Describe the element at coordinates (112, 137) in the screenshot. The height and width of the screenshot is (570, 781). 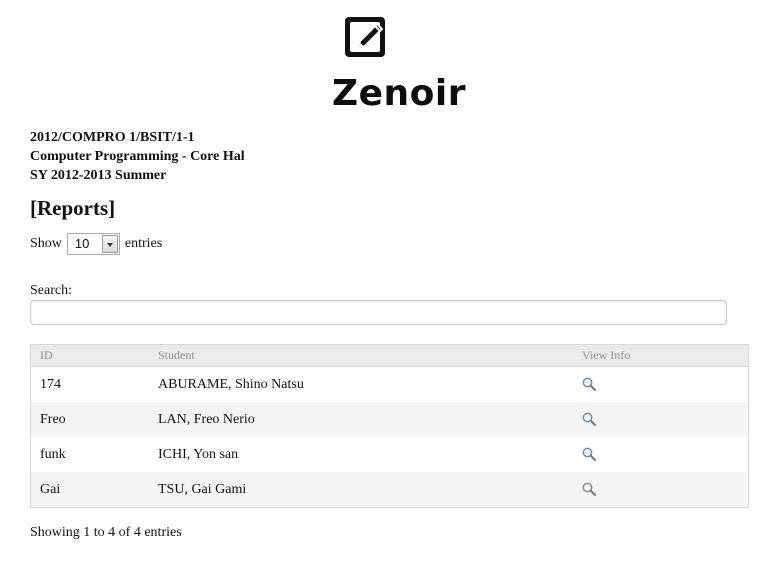
I see `course-code: 2012/COMPRO 1/BSIT/1-1` at that location.